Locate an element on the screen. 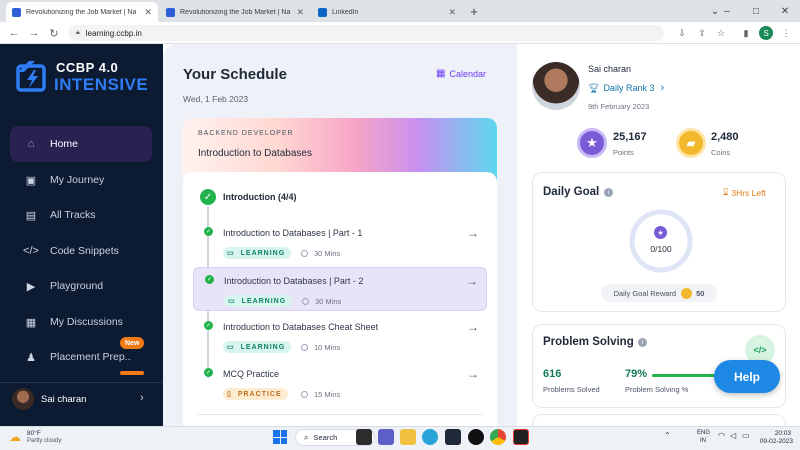 The height and width of the screenshot is (450, 800). file-explorer-icon is located at coordinates (408, 437).